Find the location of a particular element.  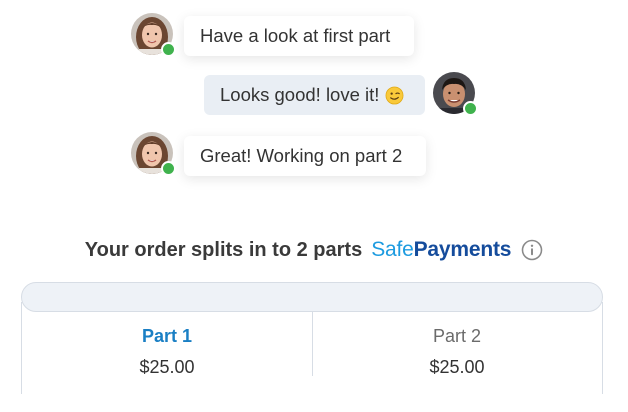

winking-face-icon is located at coordinates (394, 95).